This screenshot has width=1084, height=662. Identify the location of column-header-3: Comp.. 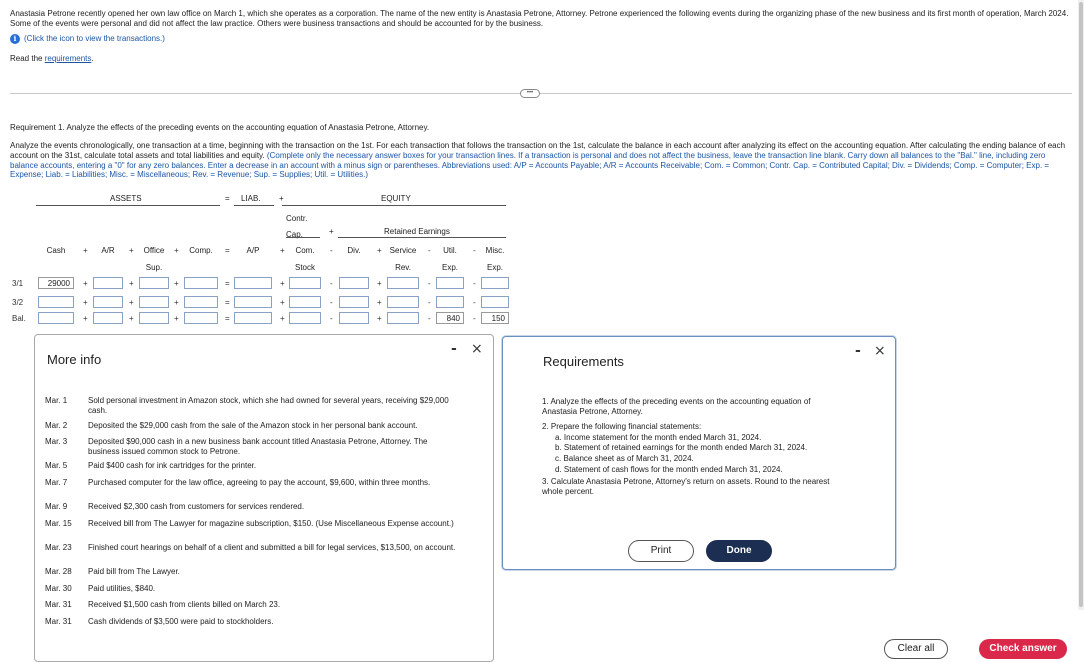
(201, 250).